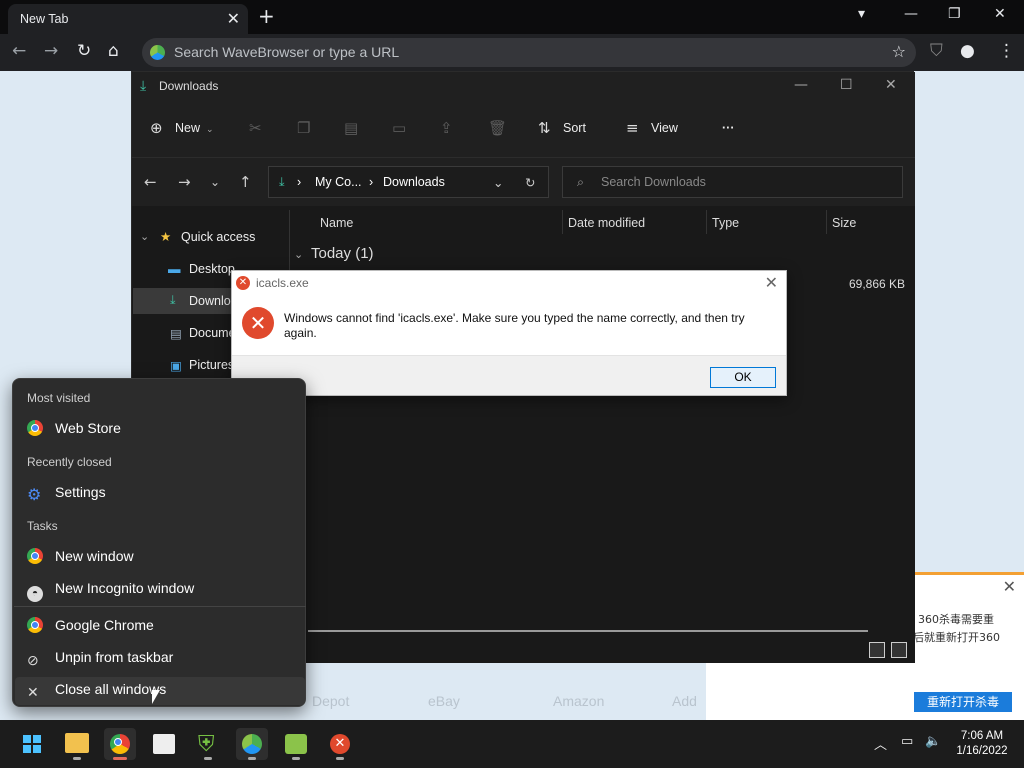  Describe the element at coordinates (1006, 51) in the screenshot. I see `menu-icon: ⋮` at that location.